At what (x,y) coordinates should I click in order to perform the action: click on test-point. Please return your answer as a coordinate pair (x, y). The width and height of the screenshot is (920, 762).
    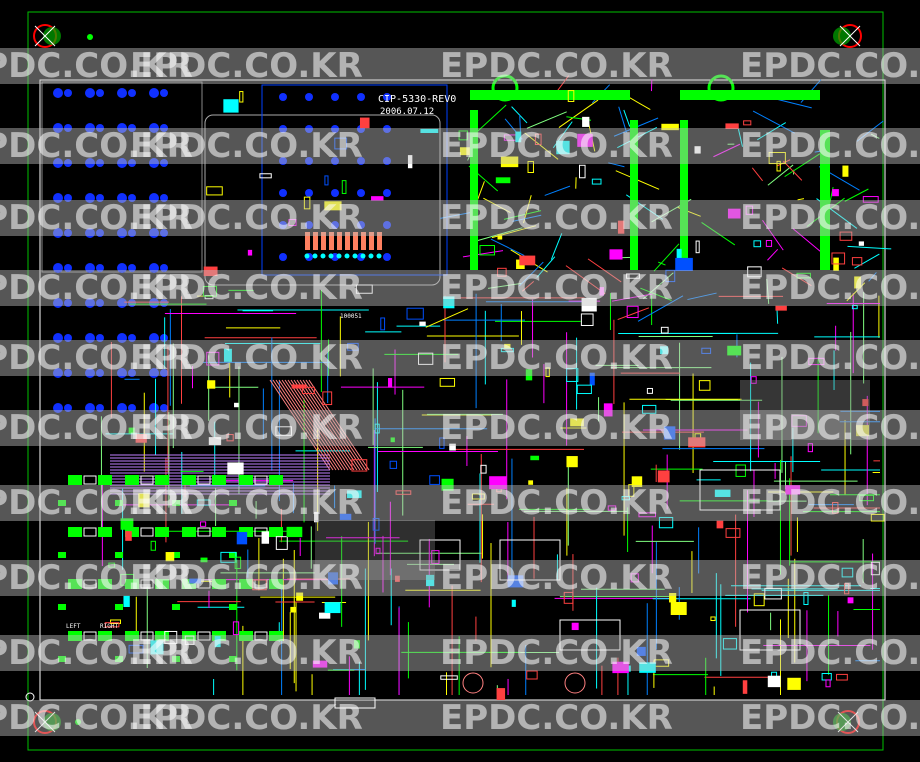
    Looking at the image, I should click on (575, 683).